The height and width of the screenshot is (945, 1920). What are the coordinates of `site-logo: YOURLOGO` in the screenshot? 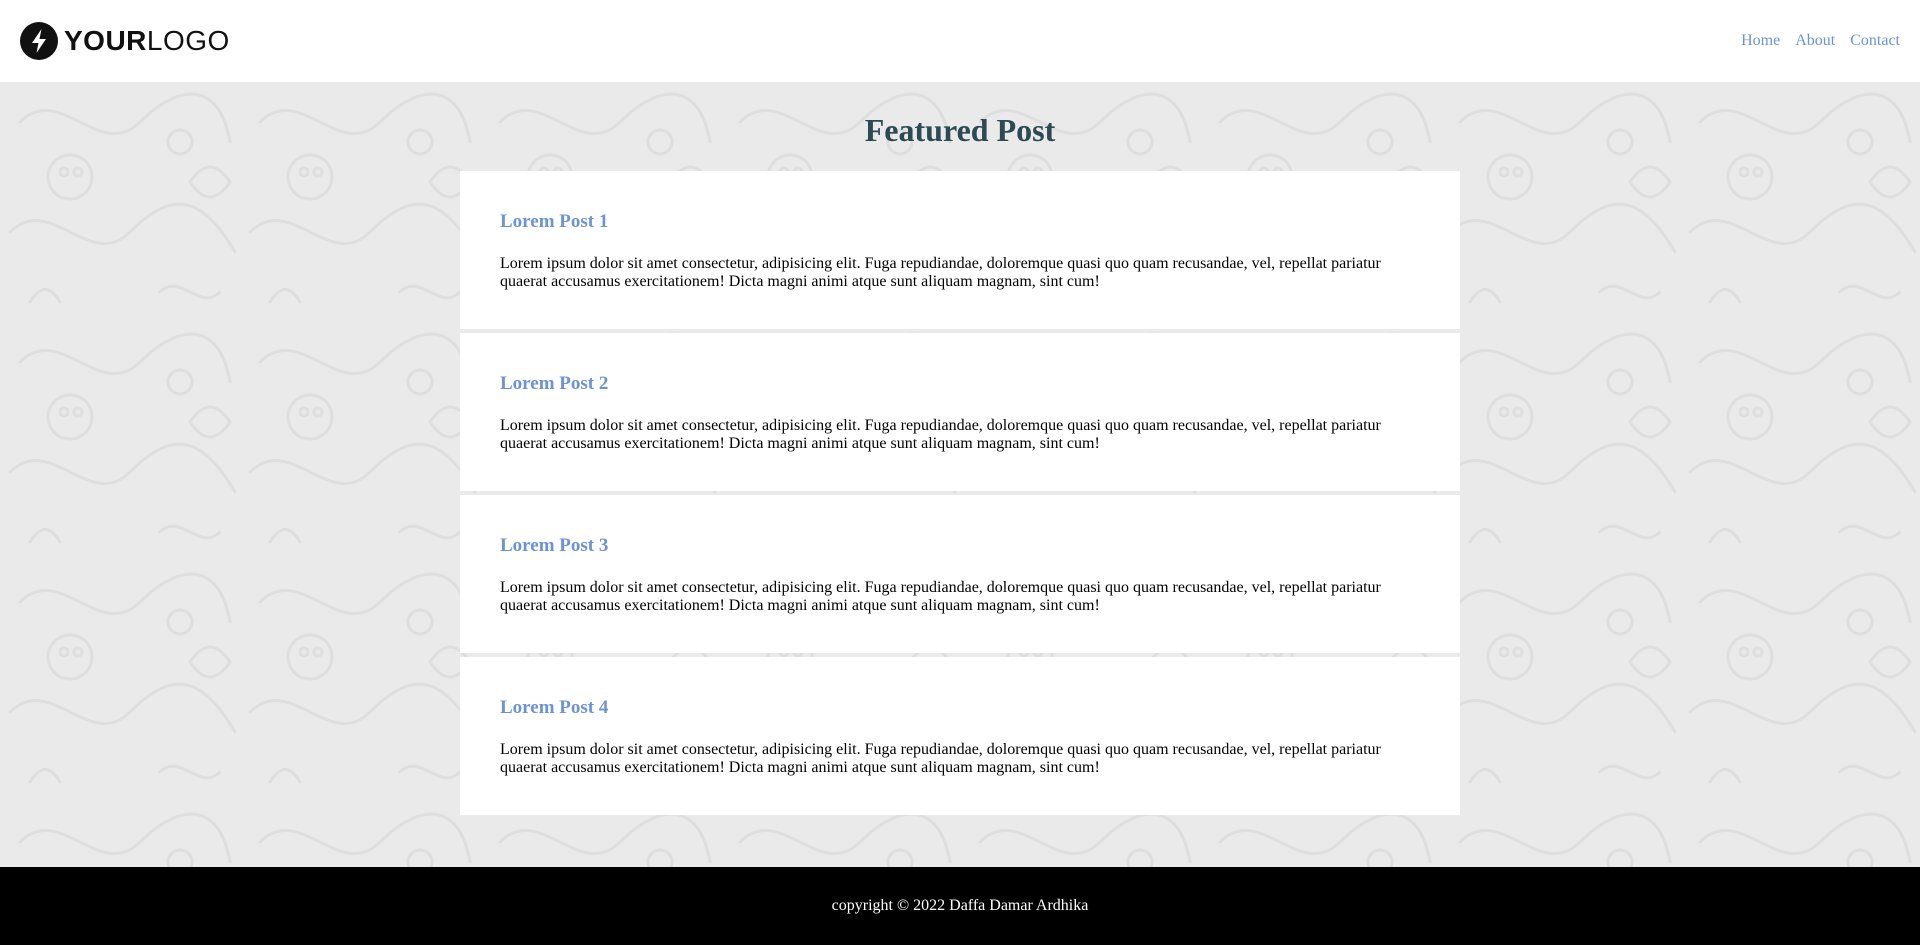 It's located at (125, 41).